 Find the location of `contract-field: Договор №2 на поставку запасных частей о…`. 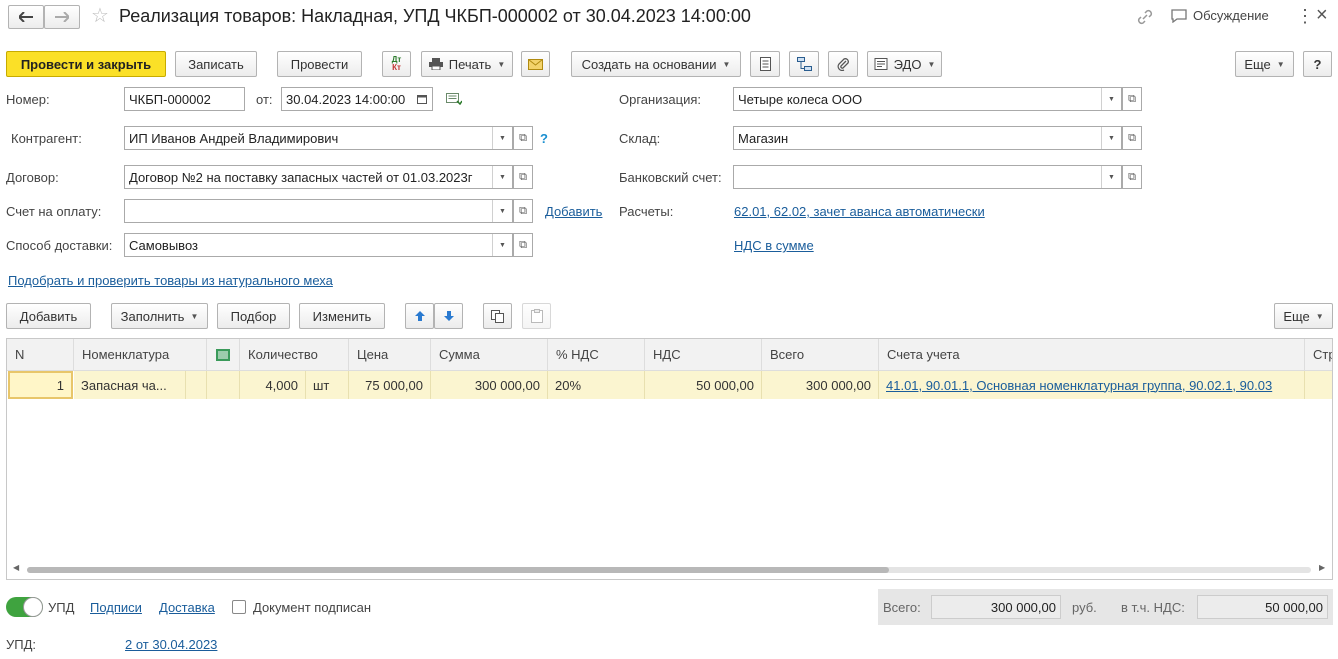

contract-field: Договор №2 на поставку запасных частей о… is located at coordinates (318, 177).